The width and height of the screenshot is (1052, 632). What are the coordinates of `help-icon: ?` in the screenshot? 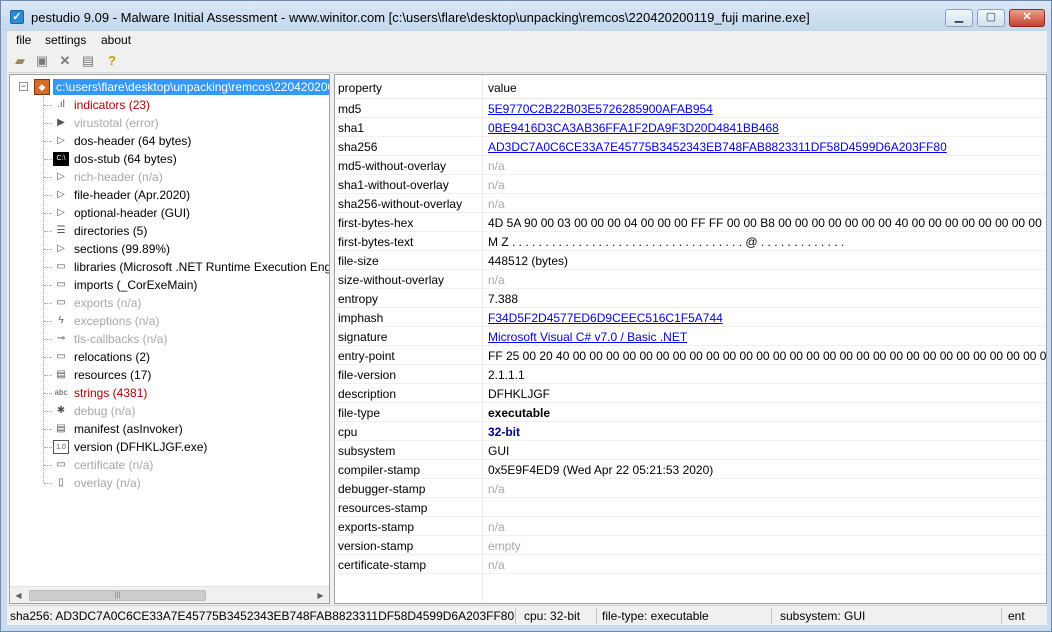 It's located at (112, 61).